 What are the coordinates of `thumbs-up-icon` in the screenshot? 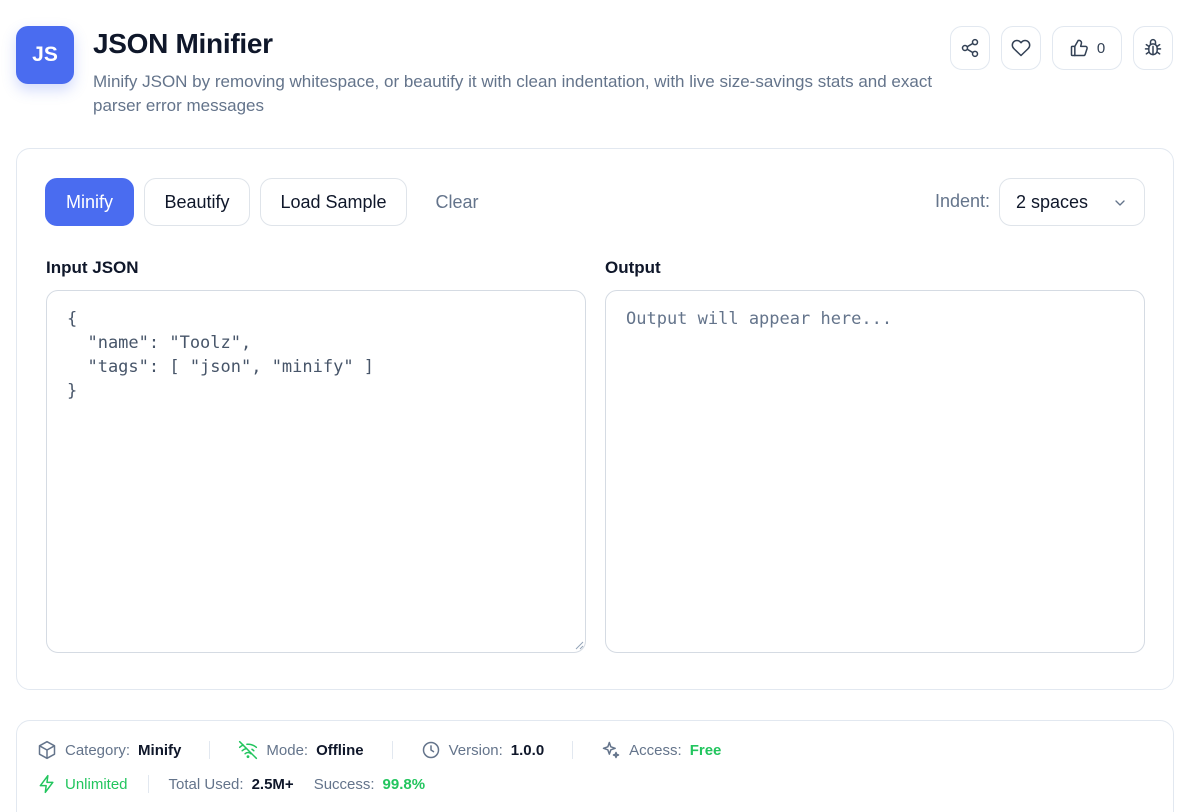 It's located at (1079, 48).